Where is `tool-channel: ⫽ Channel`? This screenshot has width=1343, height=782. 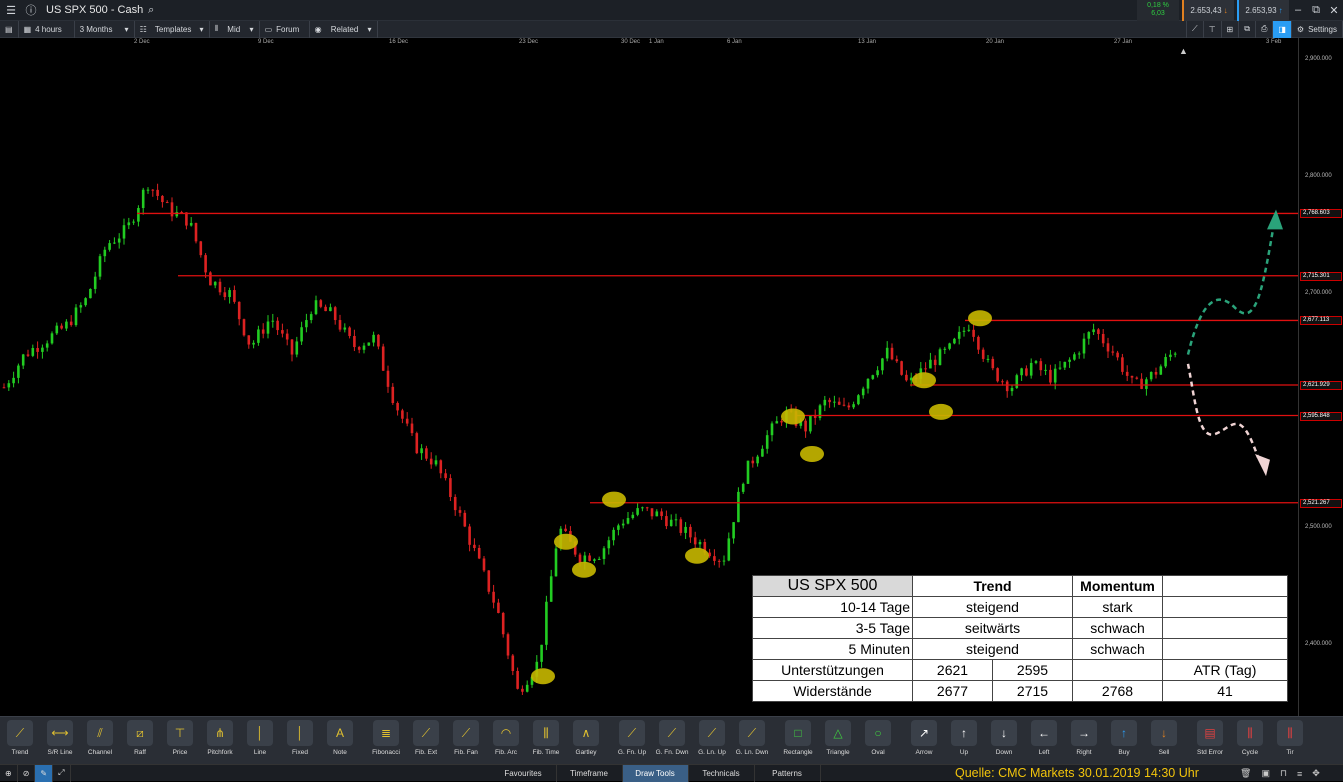 tool-channel: ⫽ Channel is located at coordinates (100, 736).